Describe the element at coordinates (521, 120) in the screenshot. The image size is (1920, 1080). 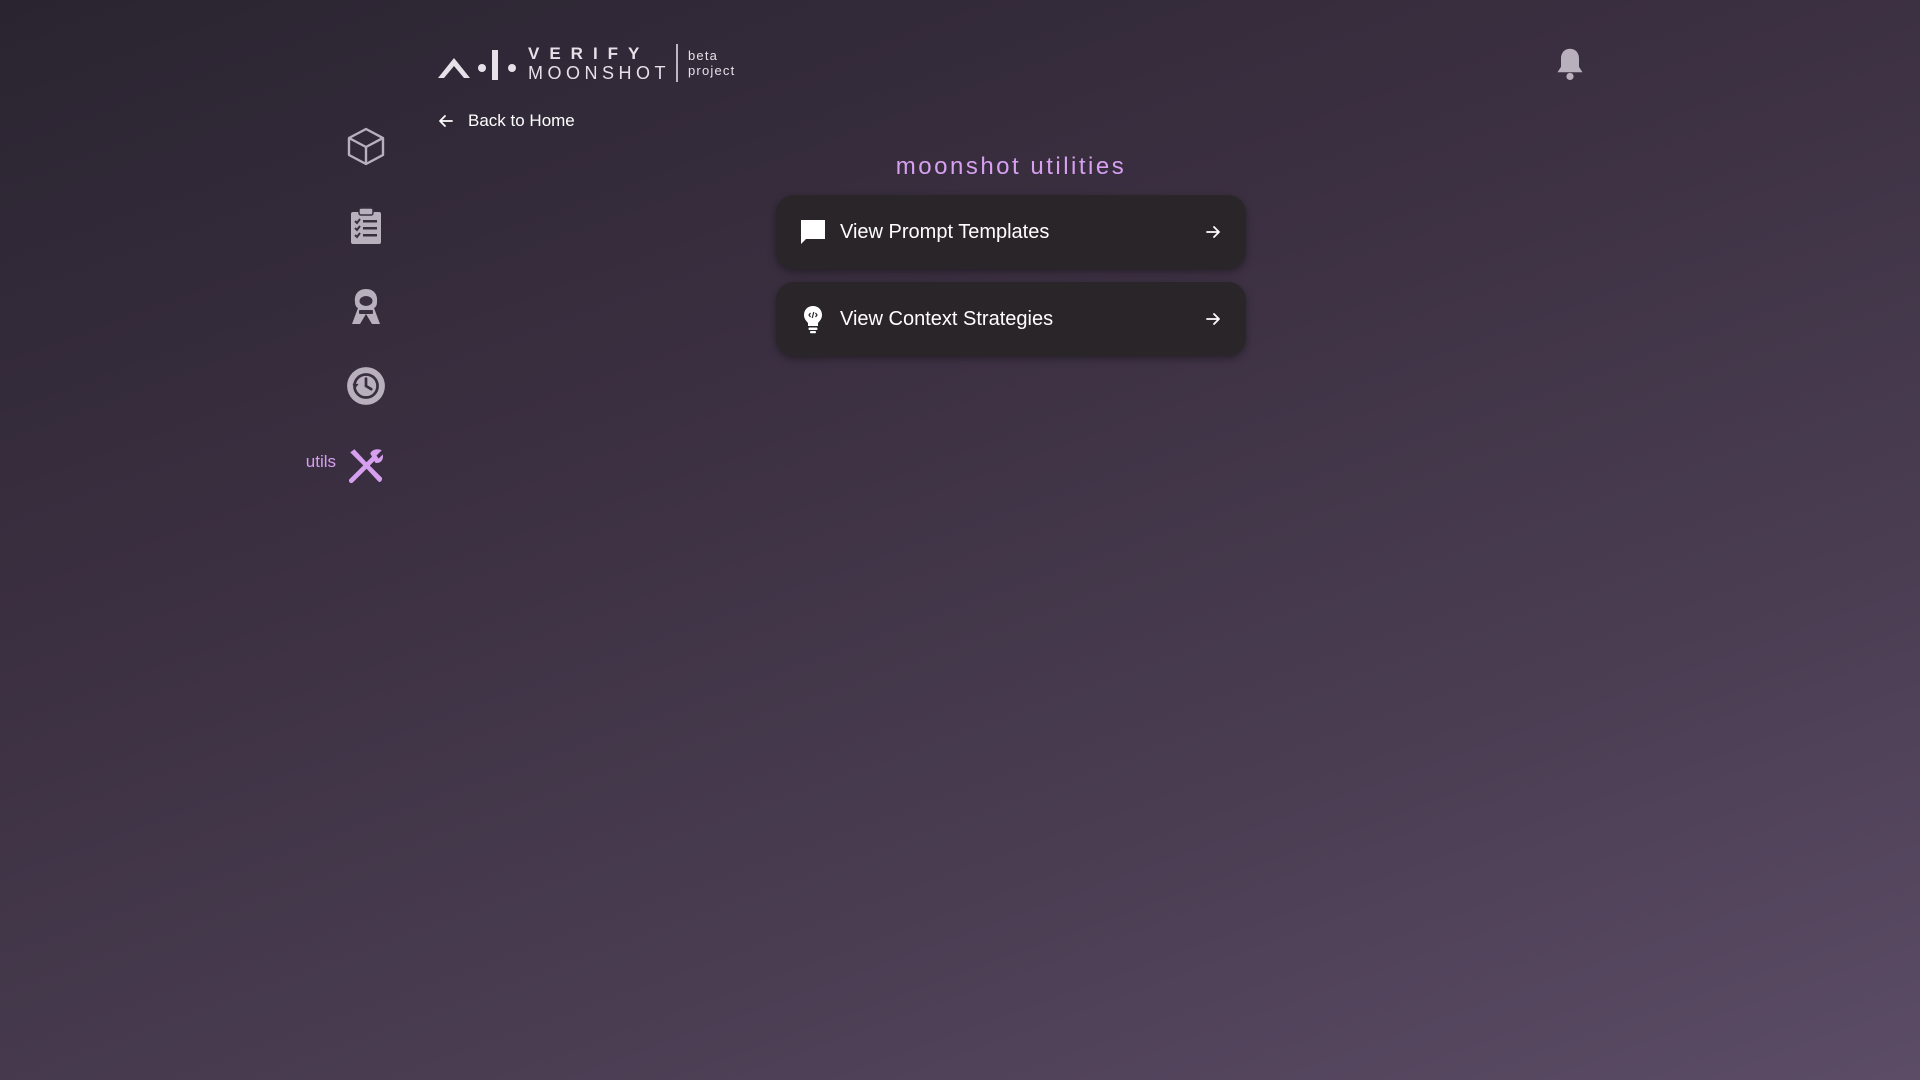
I see `back-to-home-label: Back to Home` at that location.